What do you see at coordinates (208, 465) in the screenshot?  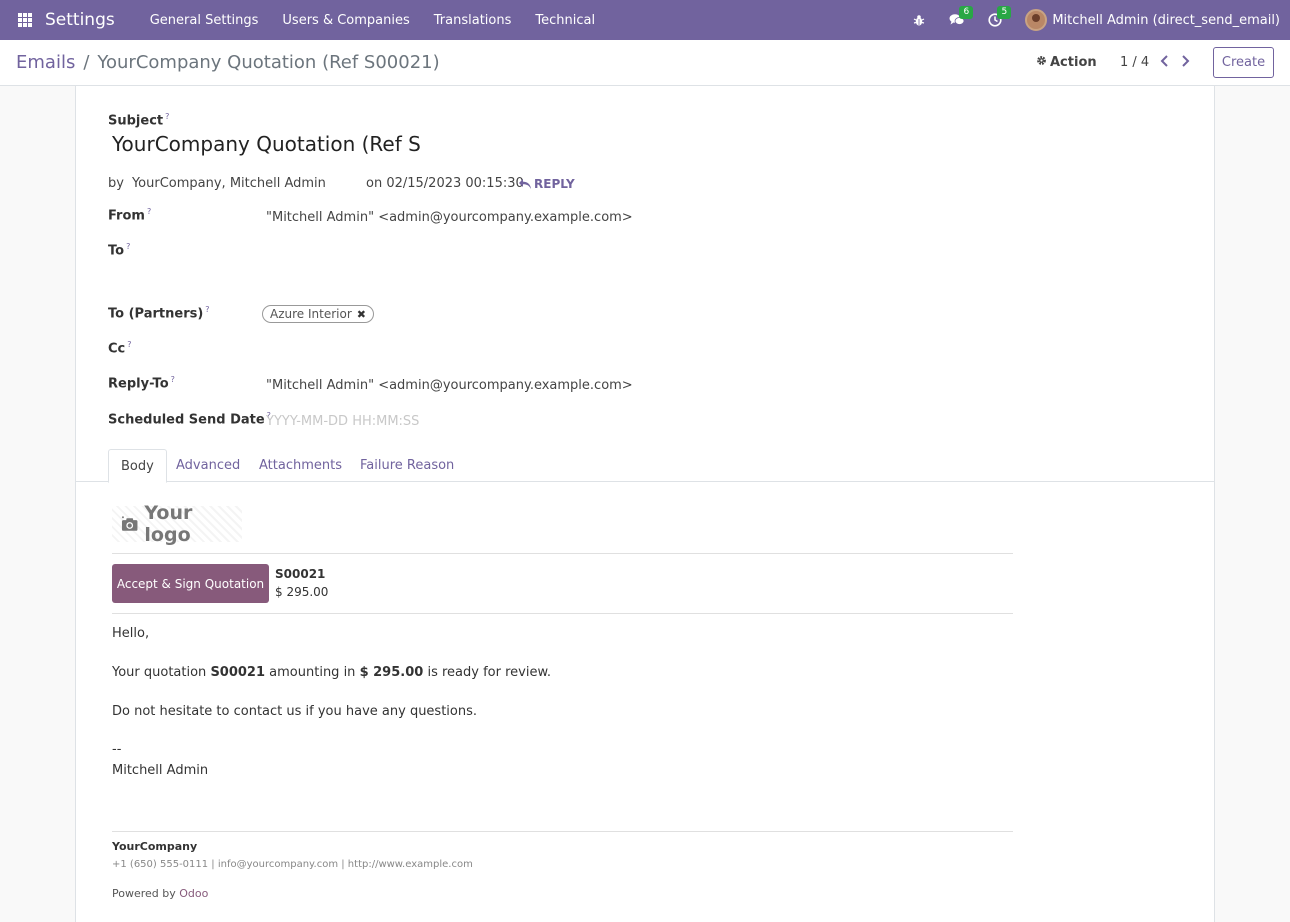 I see `tab-advanced: Advanced` at bounding box center [208, 465].